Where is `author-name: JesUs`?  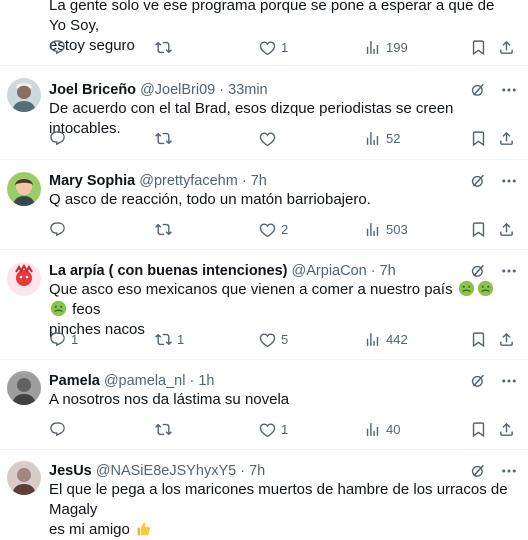 author-name: JesUs is located at coordinates (70, 471).